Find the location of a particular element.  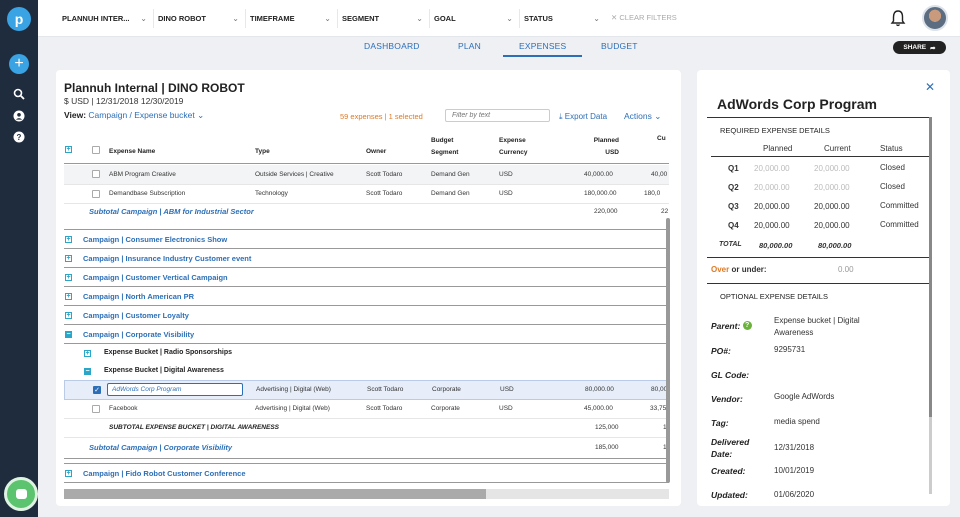

campaign-row: + Campaign | Consumer Electronics Show is located at coordinates (366, 239).